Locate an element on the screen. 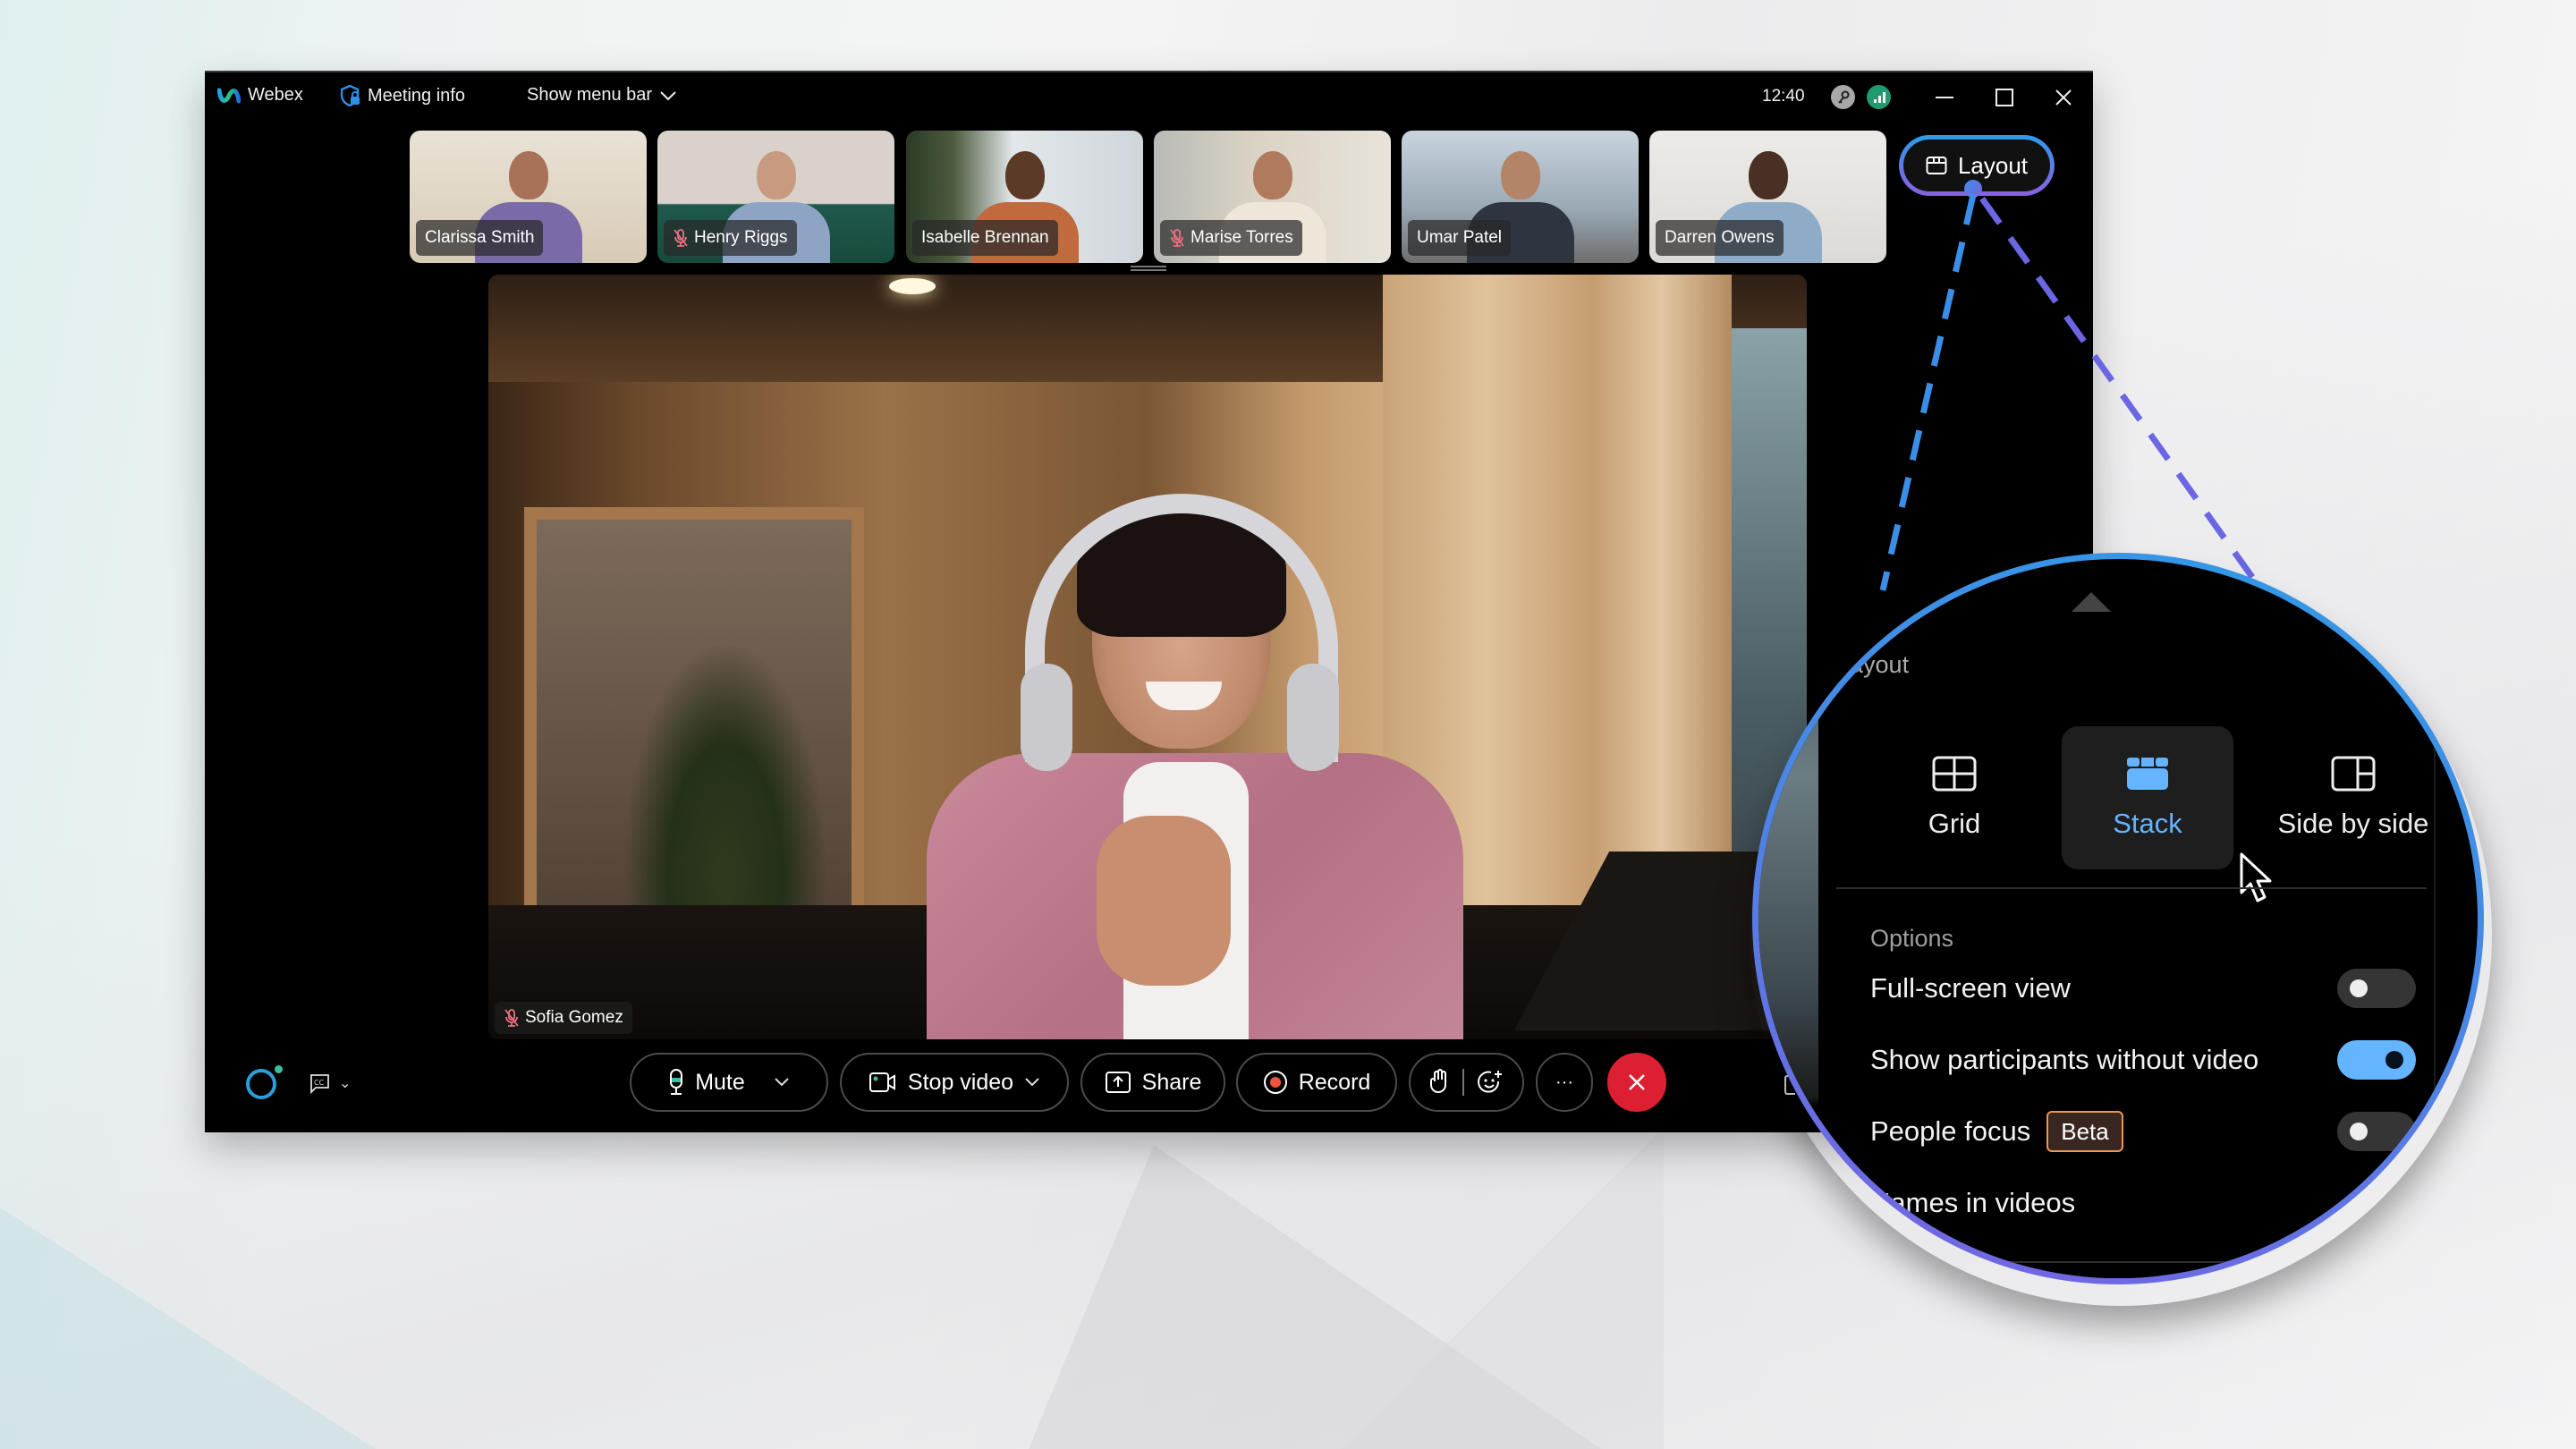  option-label: Grid is located at coordinates (1954, 823).